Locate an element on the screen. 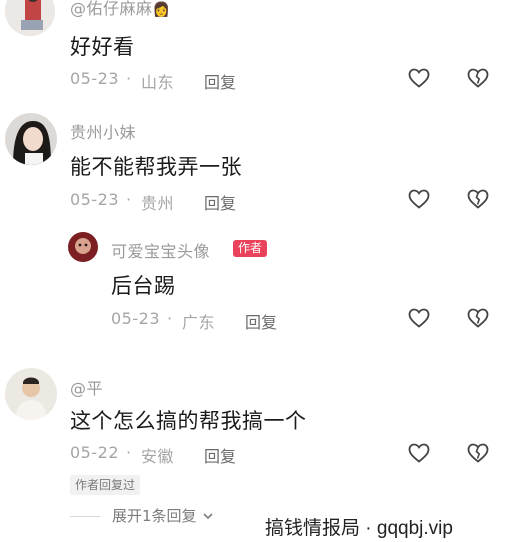 This screenshot has width=505, height=542. comment-text: 后台踢 is located at coordinates (143, 286).